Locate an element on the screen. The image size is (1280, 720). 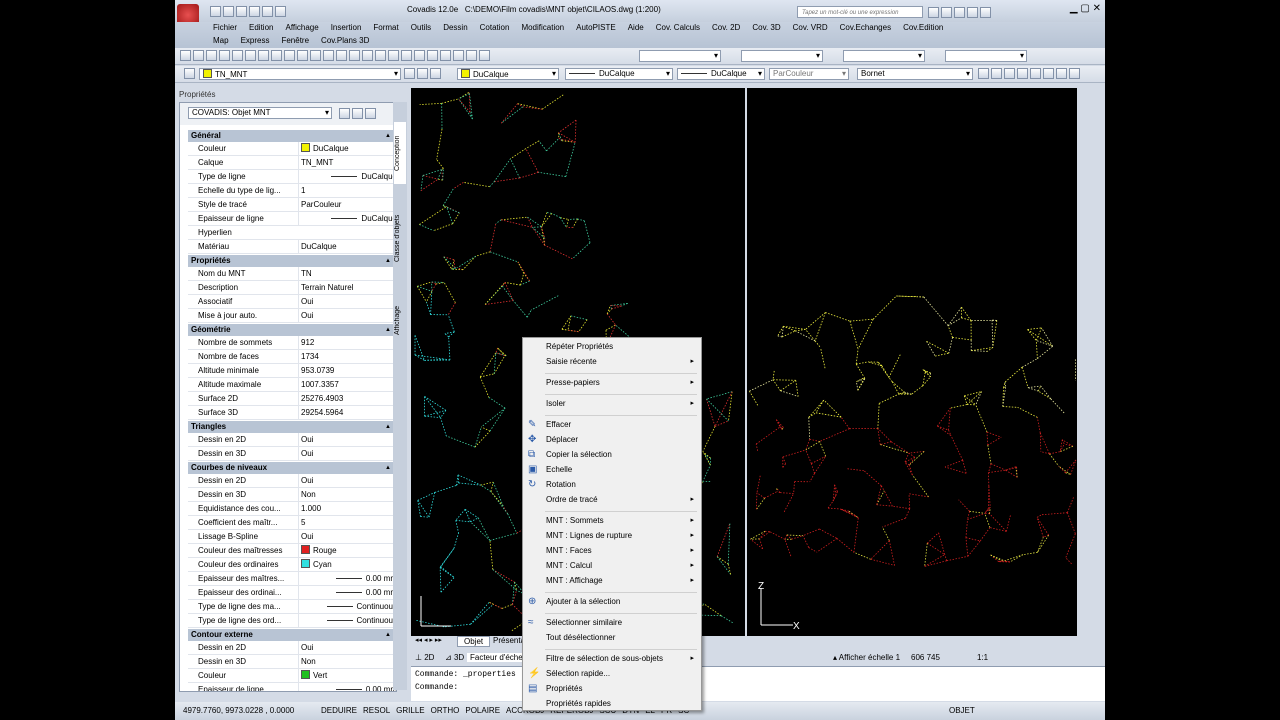
view-tool-3-icon is located at coordinates (1009, 73).